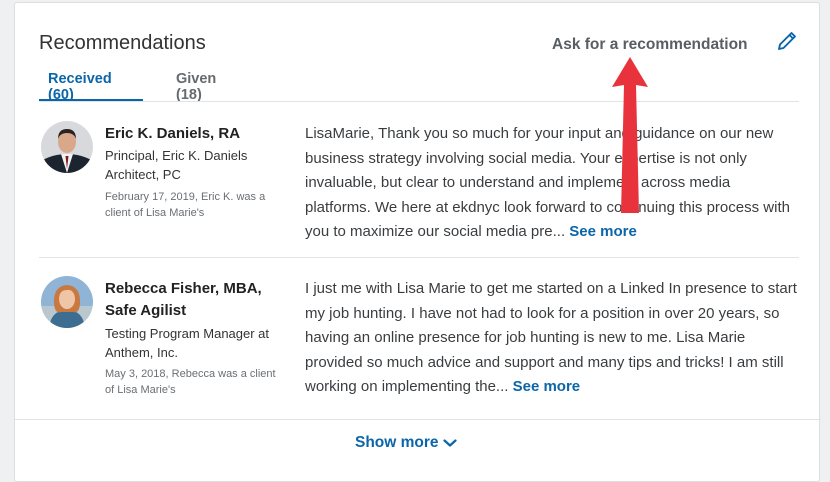 The image size is (830, 482). What do you see at coordinates (195, 134) in the screenshot?
I see `recommender-name: Eric K. Daniels, RA` at bounding box center [195, 134].